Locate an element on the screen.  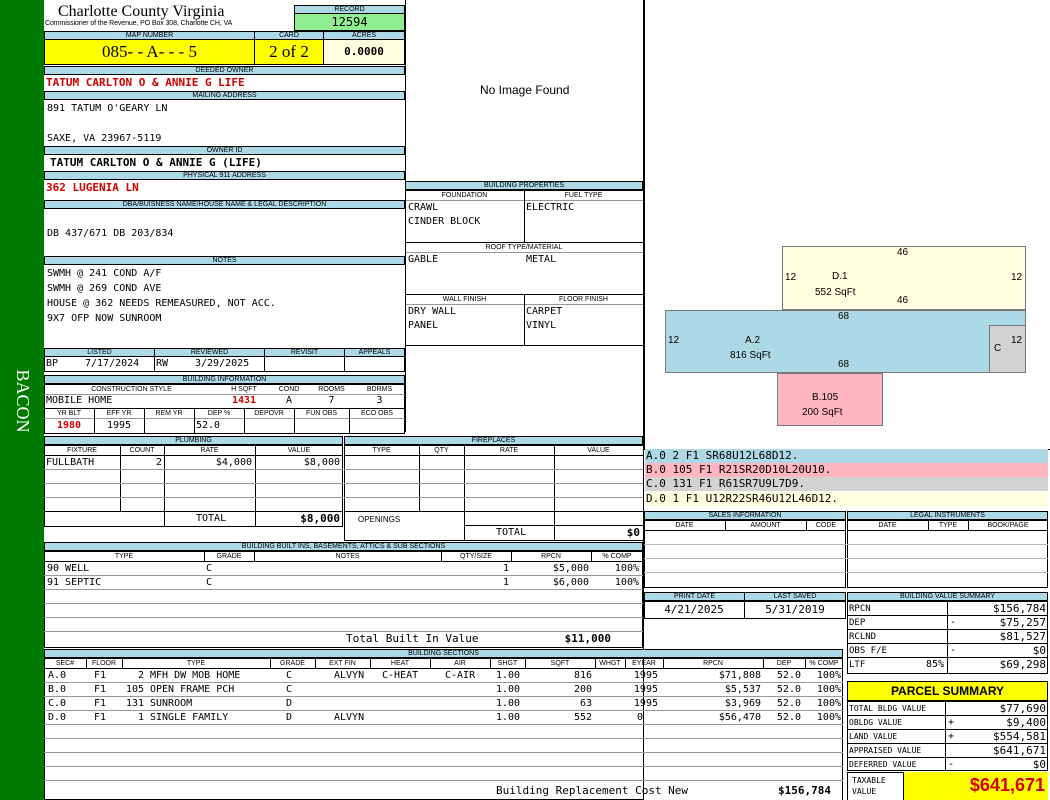
ps-value: $0 is located at coordinates (1039, 764).